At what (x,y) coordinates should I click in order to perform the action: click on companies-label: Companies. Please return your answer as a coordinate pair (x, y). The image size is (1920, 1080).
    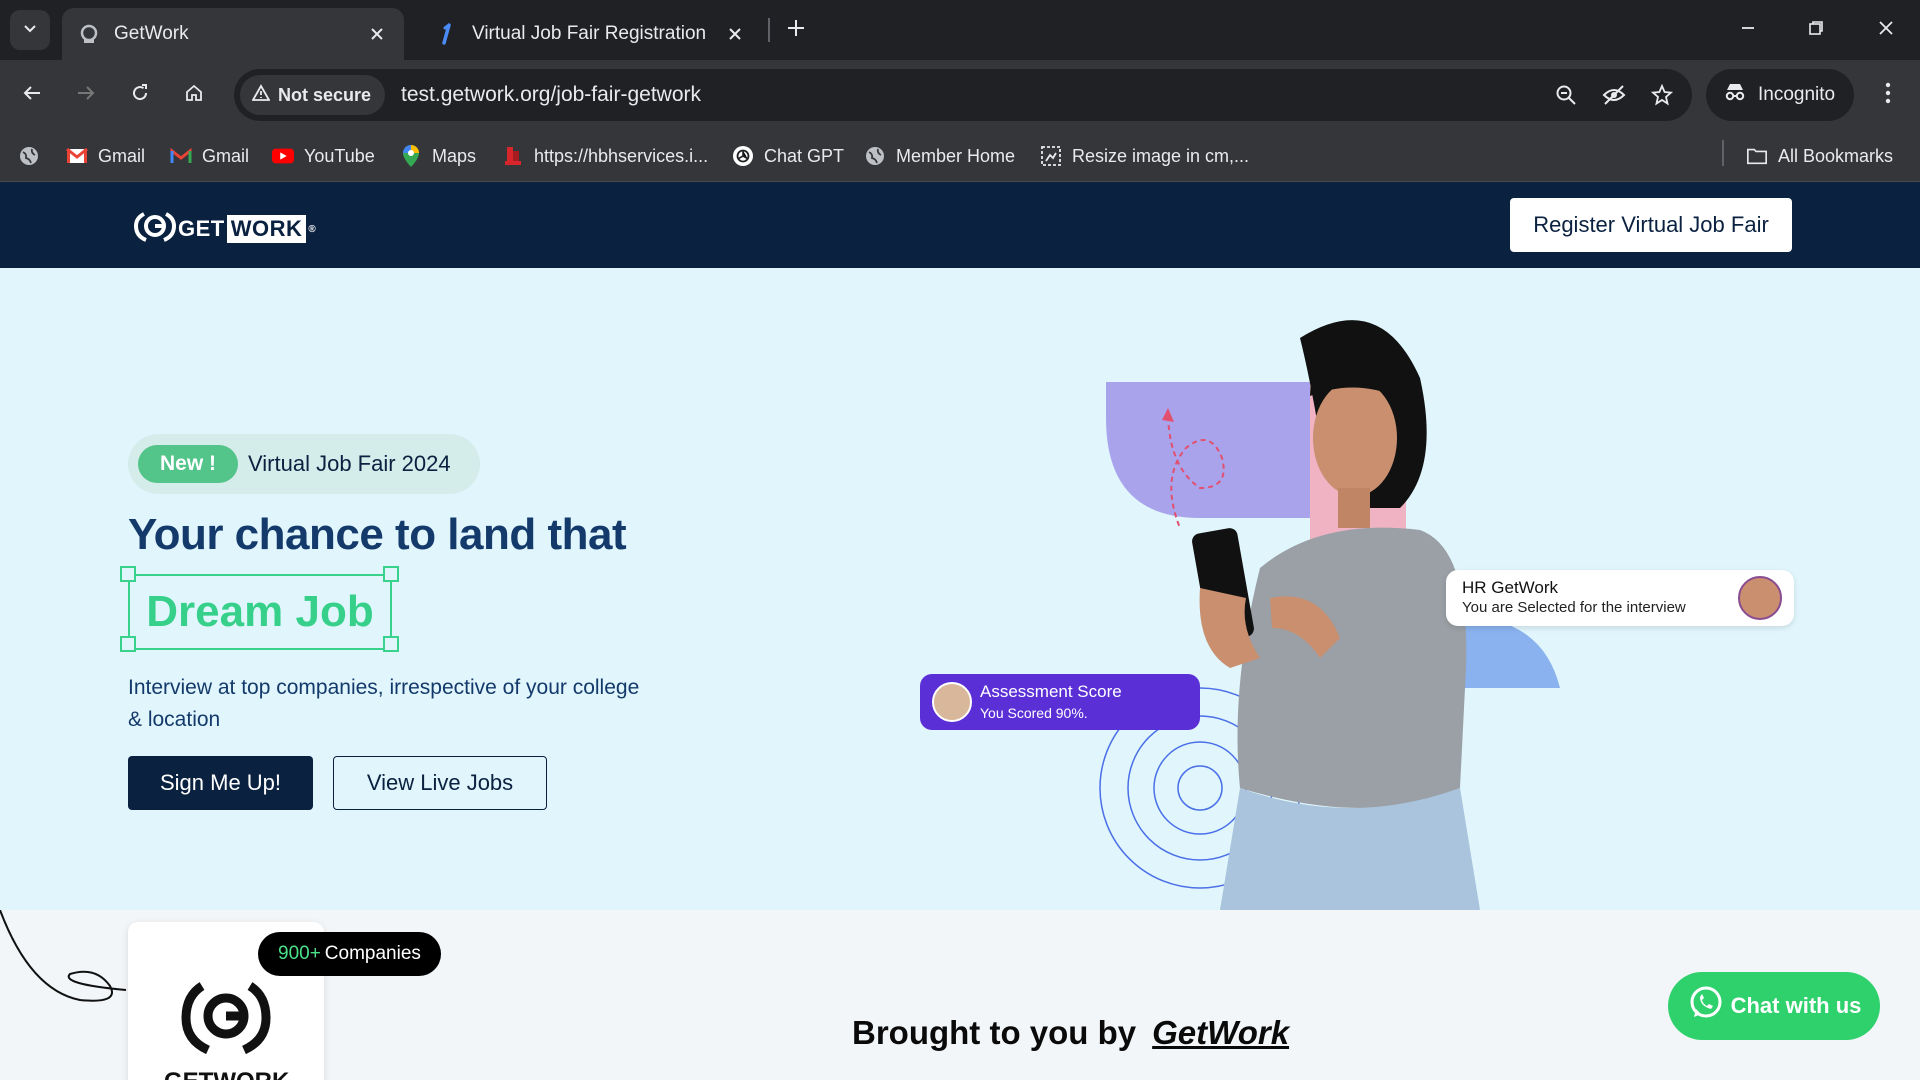
    Looking at the image, I should click on (372, 953).